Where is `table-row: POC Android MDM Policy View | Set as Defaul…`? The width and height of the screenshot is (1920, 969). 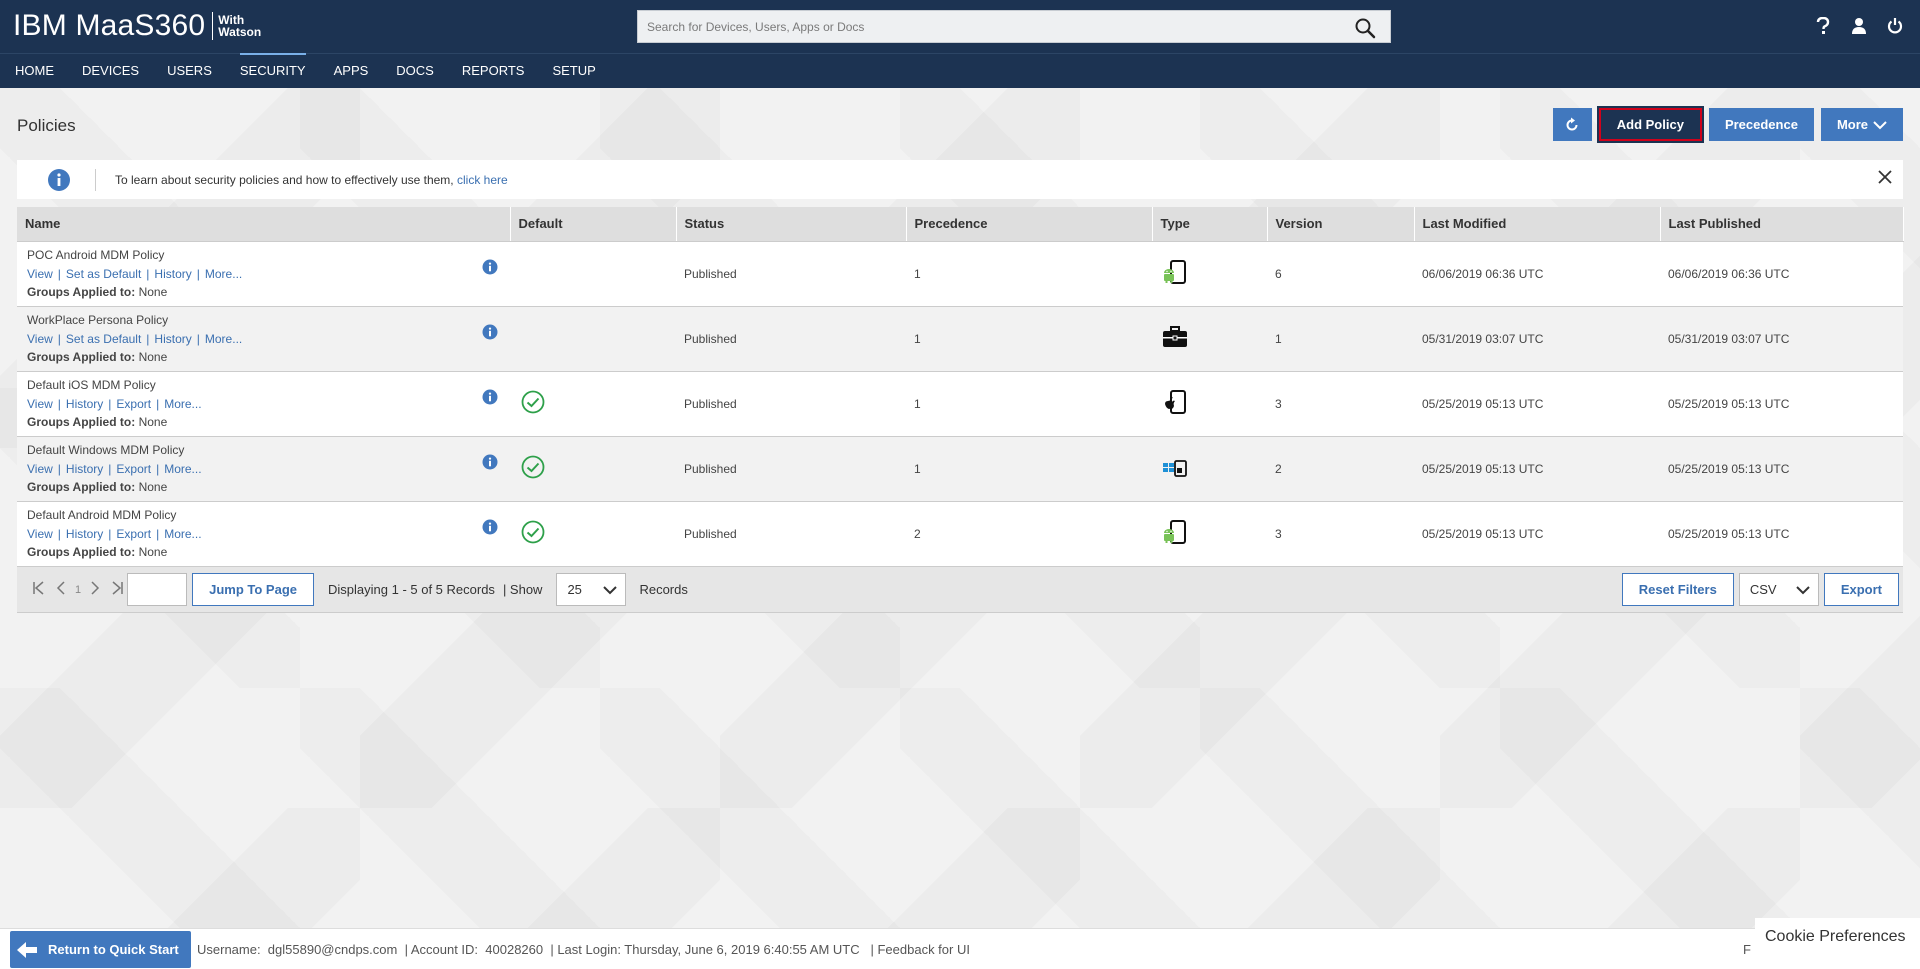 table-row: POC Android MDM Policy View | Set as Defaul… is located at coordinates (960, 274).